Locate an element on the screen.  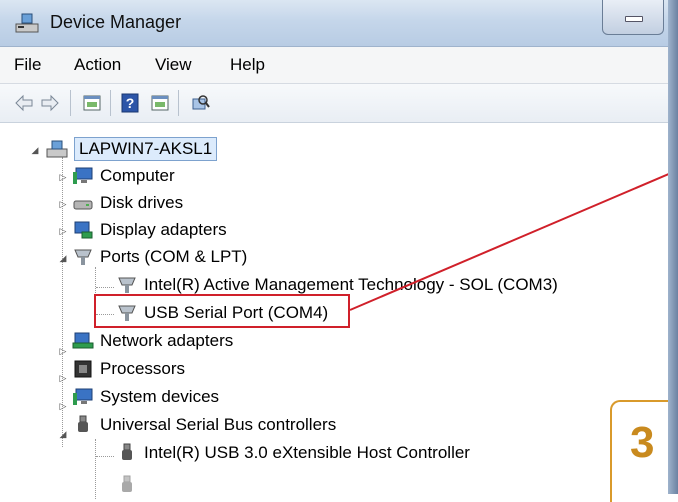
display-adapter-icon is located at coordinates (83, 230).